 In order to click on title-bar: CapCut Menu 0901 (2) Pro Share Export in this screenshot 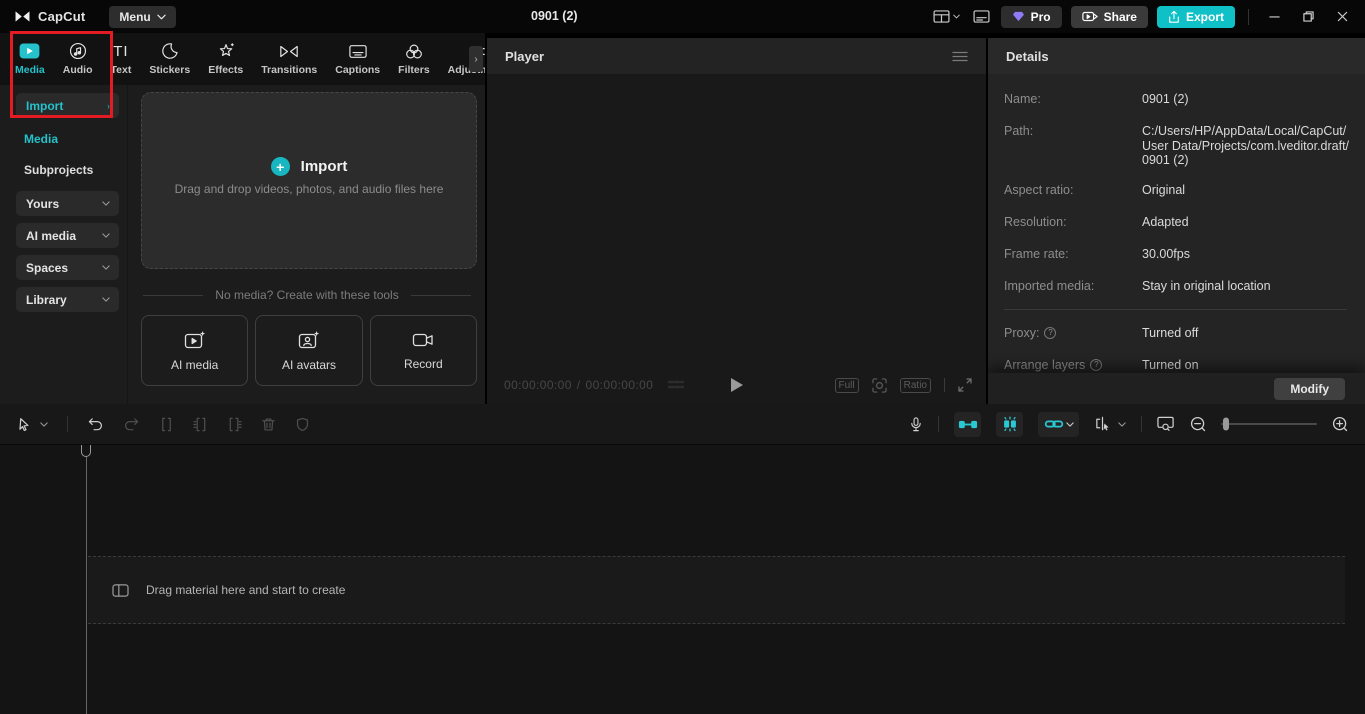, I will do `click(682, 16)`.